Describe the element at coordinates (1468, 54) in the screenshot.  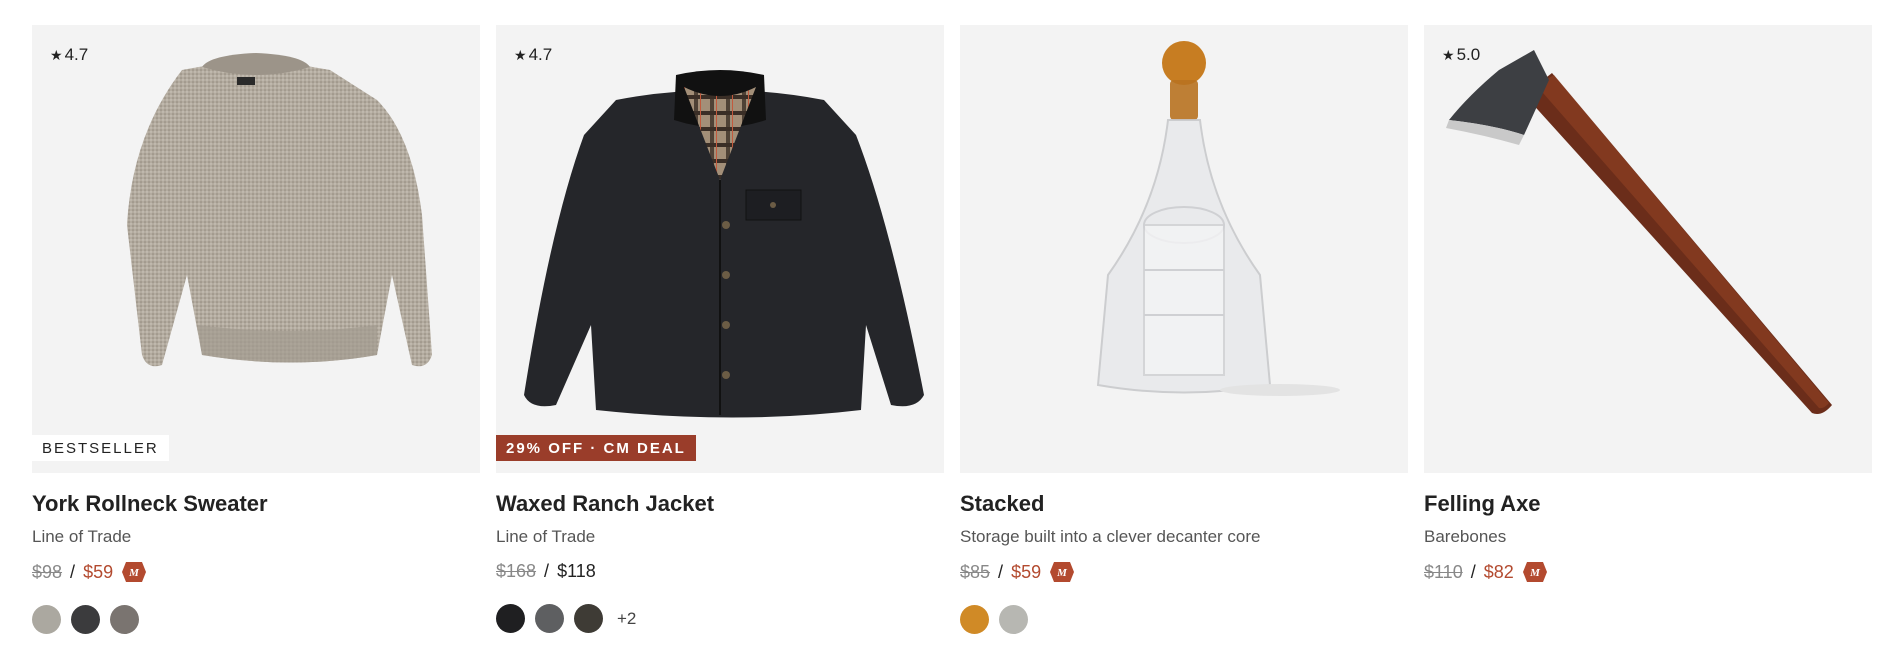
I see `rating-value: 5.0` at that location.